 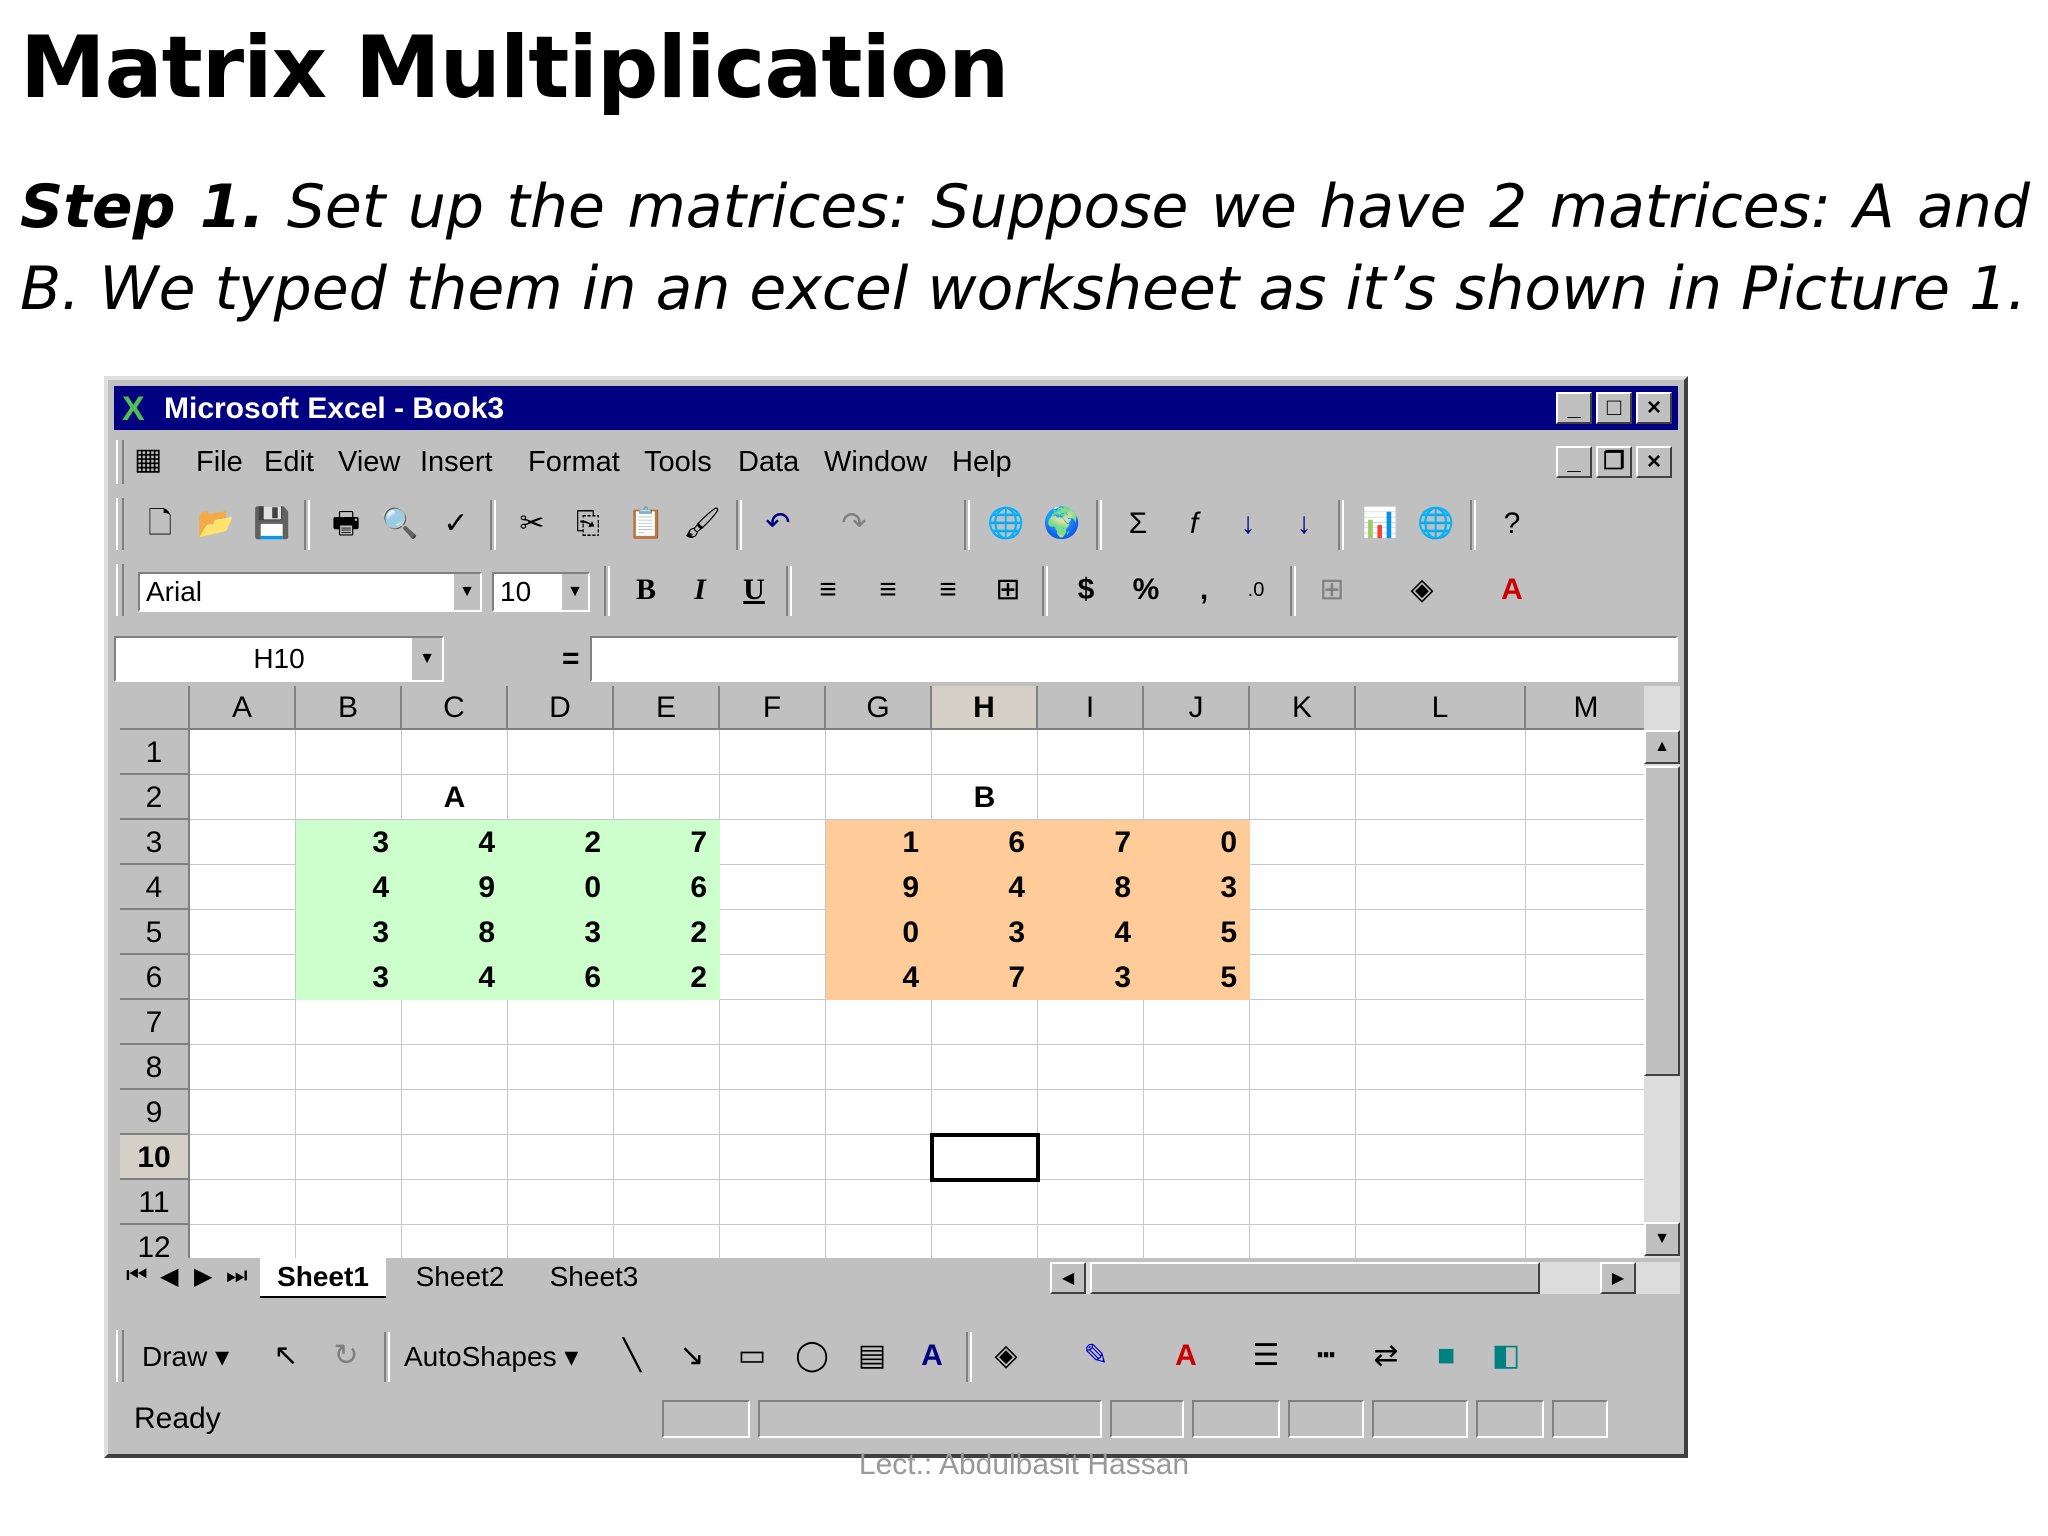 I want to click on cell-E11, so click(x=667, y=1202).